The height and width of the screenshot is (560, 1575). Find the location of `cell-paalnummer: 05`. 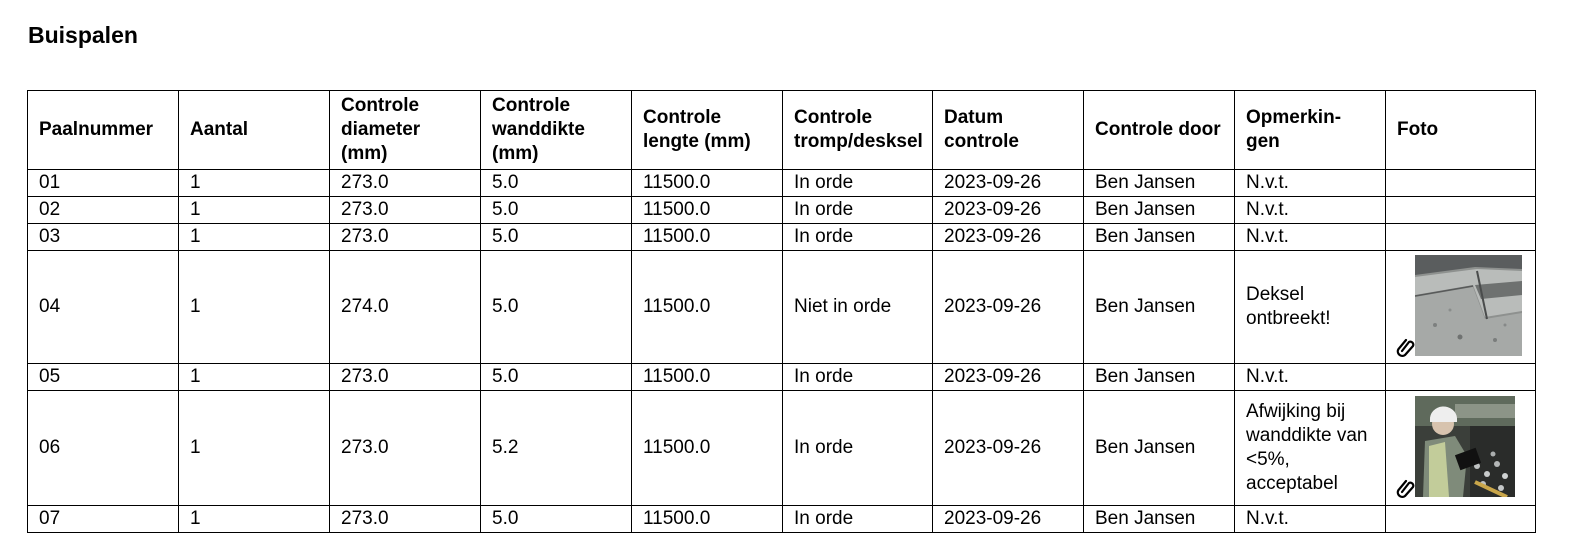

cell-paalnummer: 05 is located at coordinates (103, 377).